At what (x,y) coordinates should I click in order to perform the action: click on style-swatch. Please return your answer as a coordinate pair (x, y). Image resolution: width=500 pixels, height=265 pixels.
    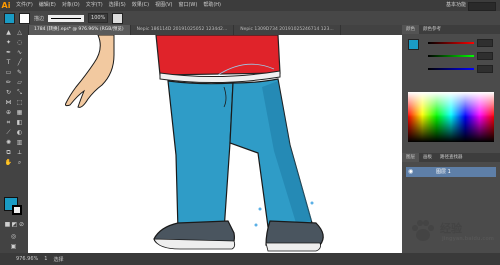
    Looking at the image, I should click on (118, 18).